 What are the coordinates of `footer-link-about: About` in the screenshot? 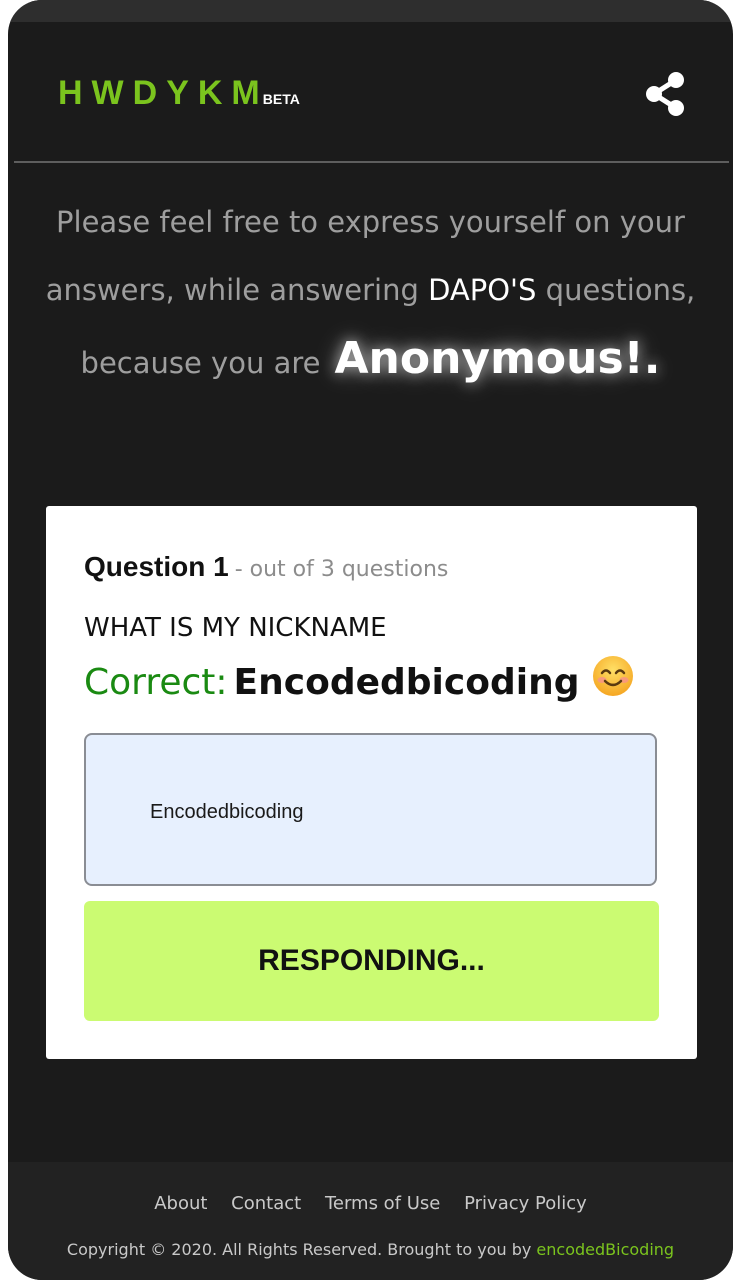 It's located at (180, 1203).